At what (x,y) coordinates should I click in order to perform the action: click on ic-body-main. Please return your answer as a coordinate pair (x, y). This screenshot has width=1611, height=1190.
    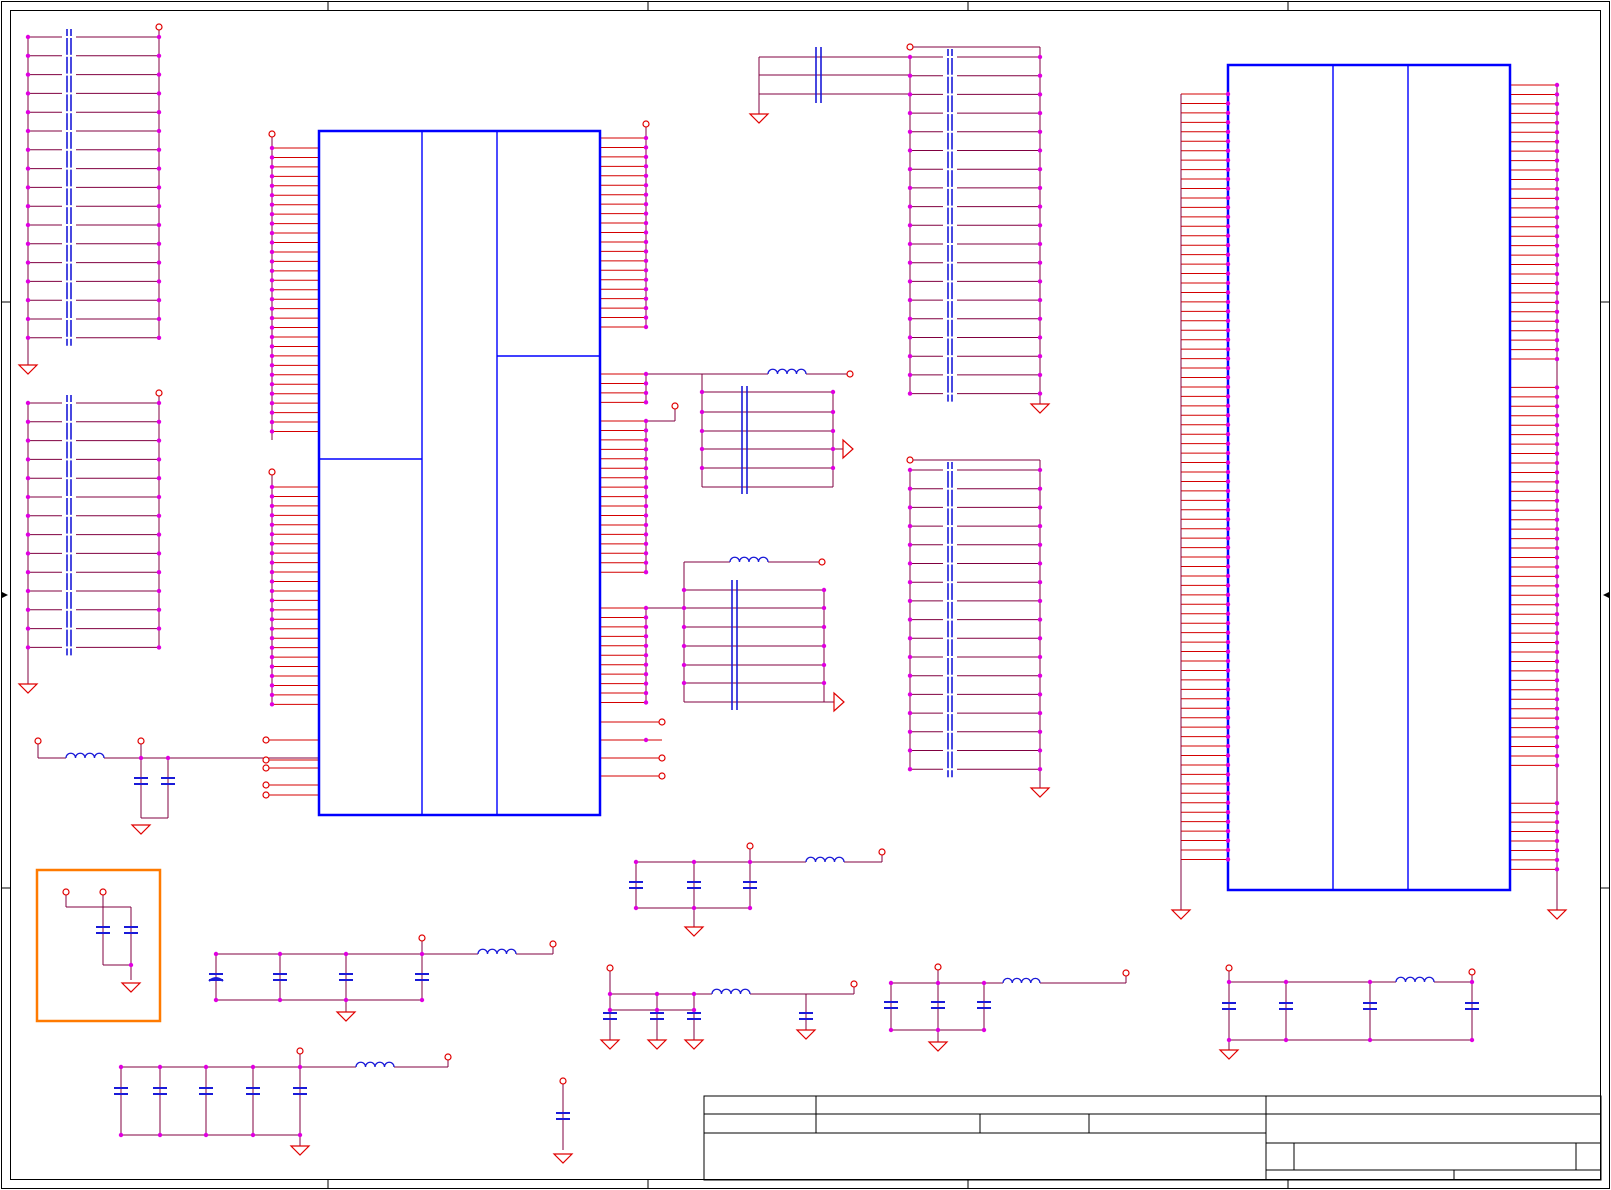
    Looking at the image, I should click on (459, 473).